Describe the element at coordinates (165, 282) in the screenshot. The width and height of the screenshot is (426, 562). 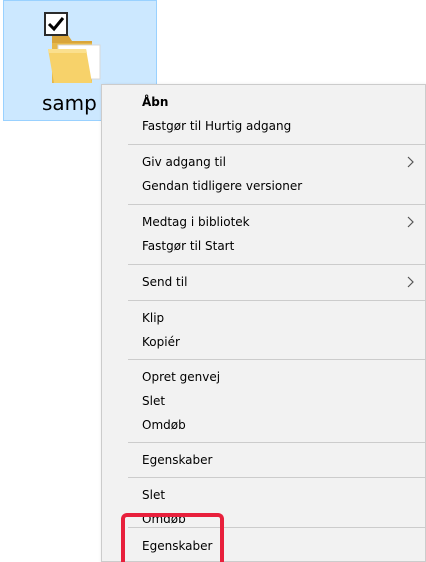
I see `menu-item-label: Send til` at that location.